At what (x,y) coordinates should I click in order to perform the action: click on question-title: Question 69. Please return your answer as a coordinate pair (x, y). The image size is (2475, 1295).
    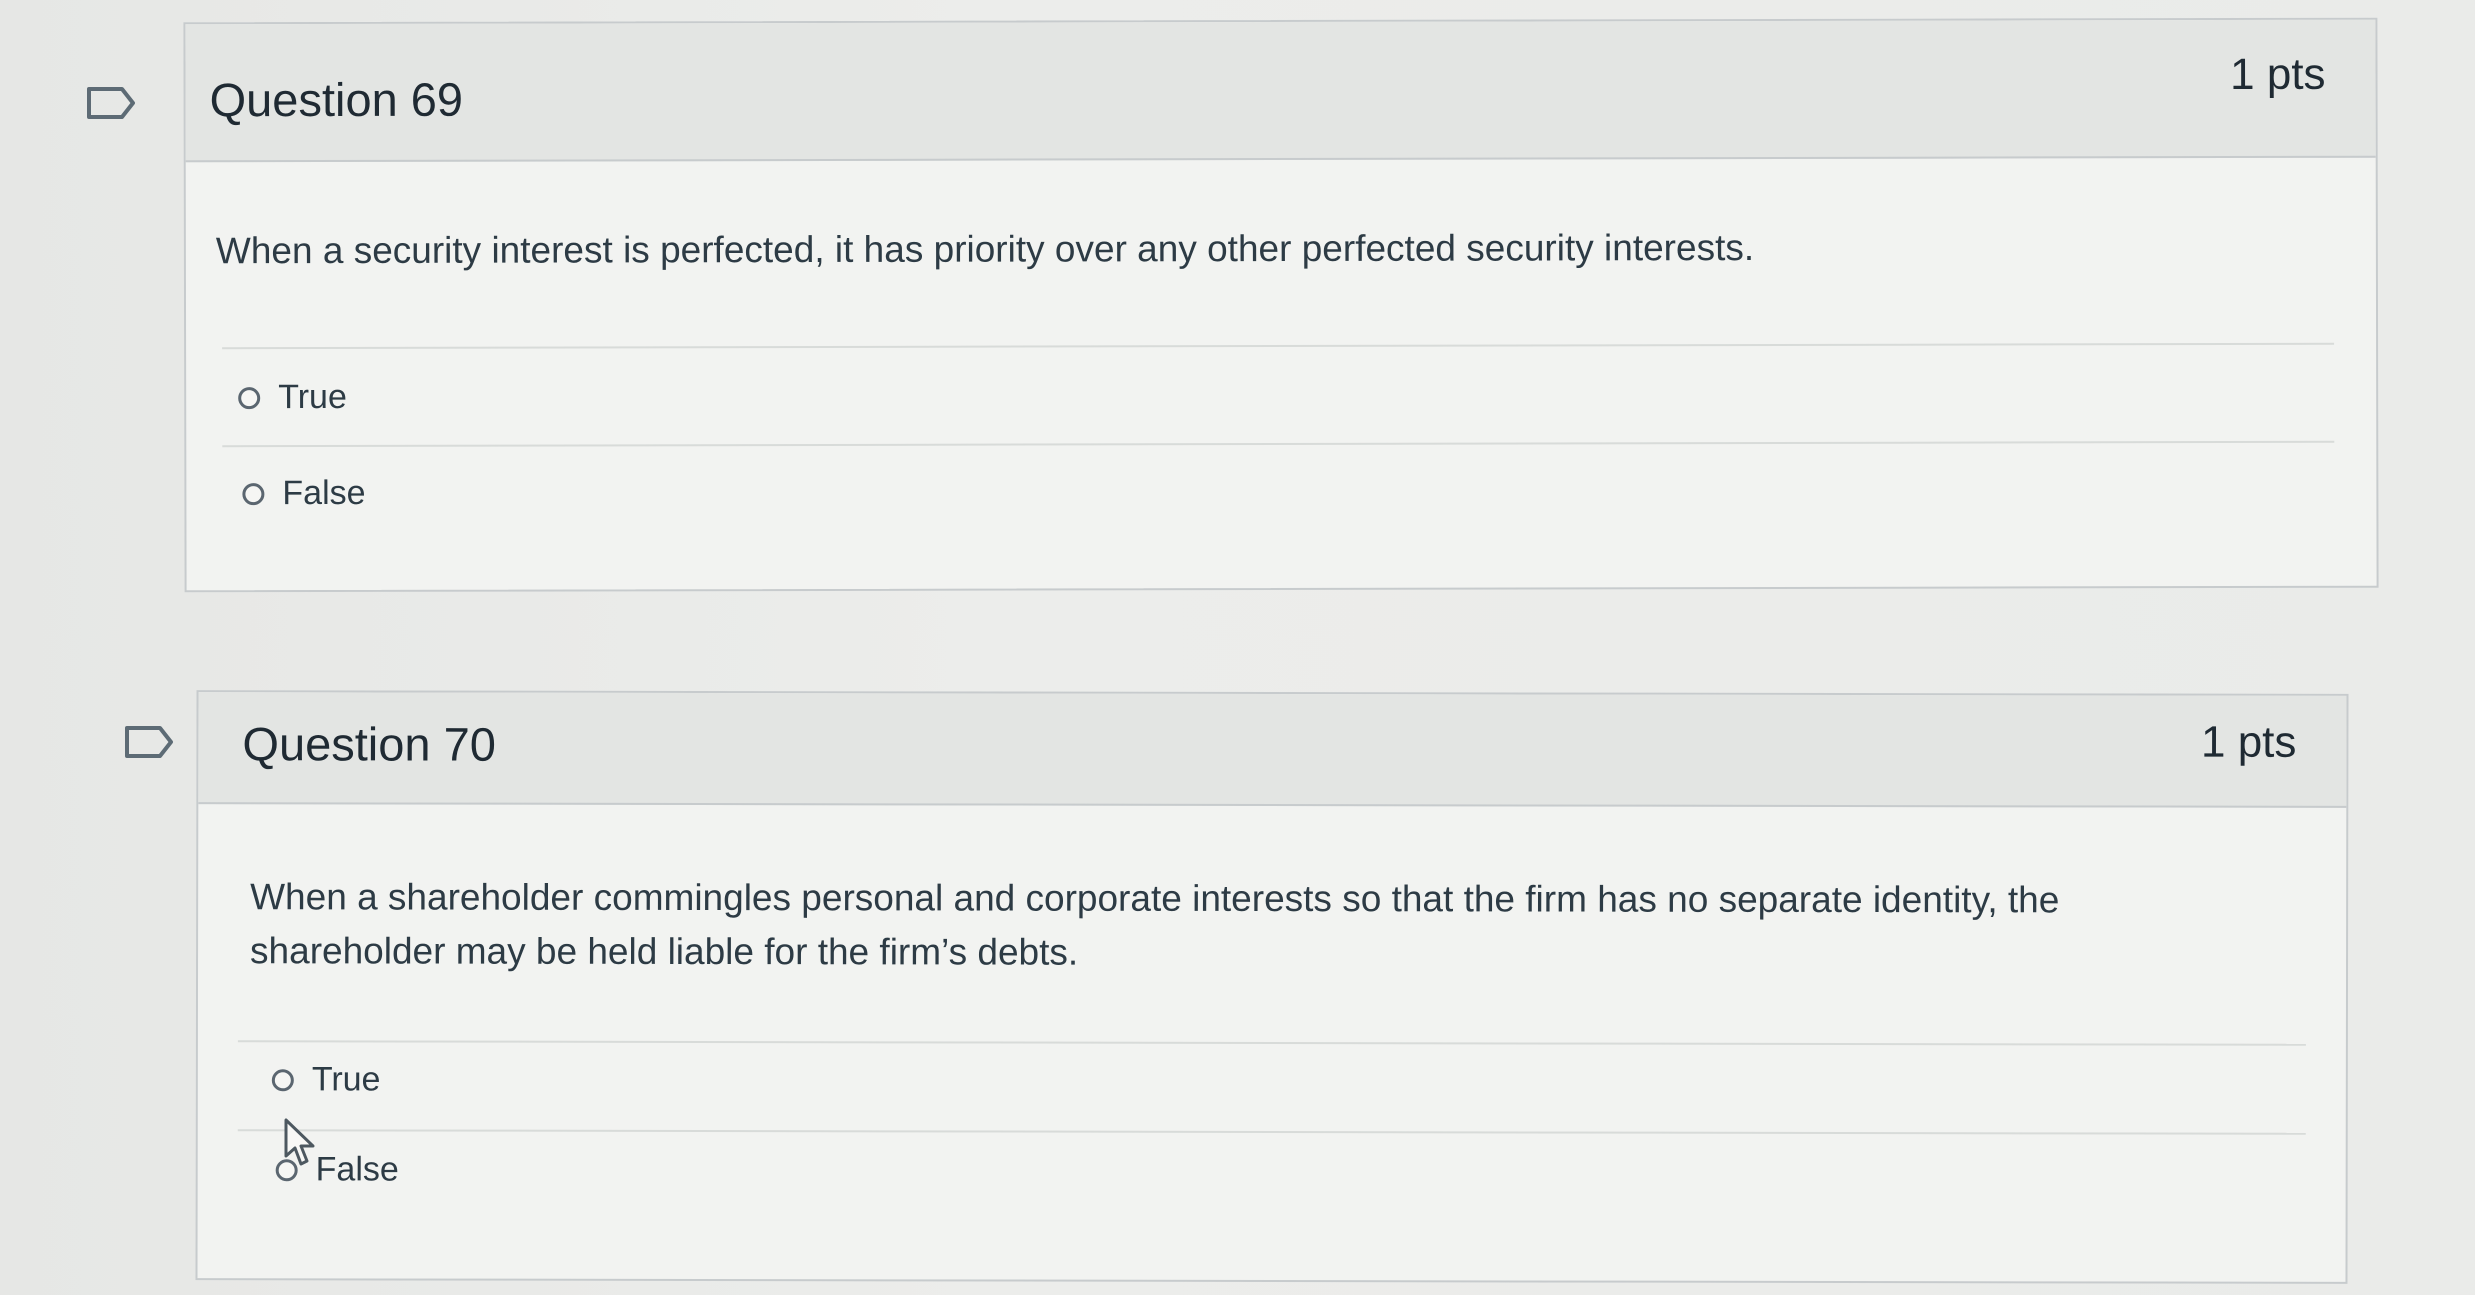
    Looking at the image, I should click on (336, 99).